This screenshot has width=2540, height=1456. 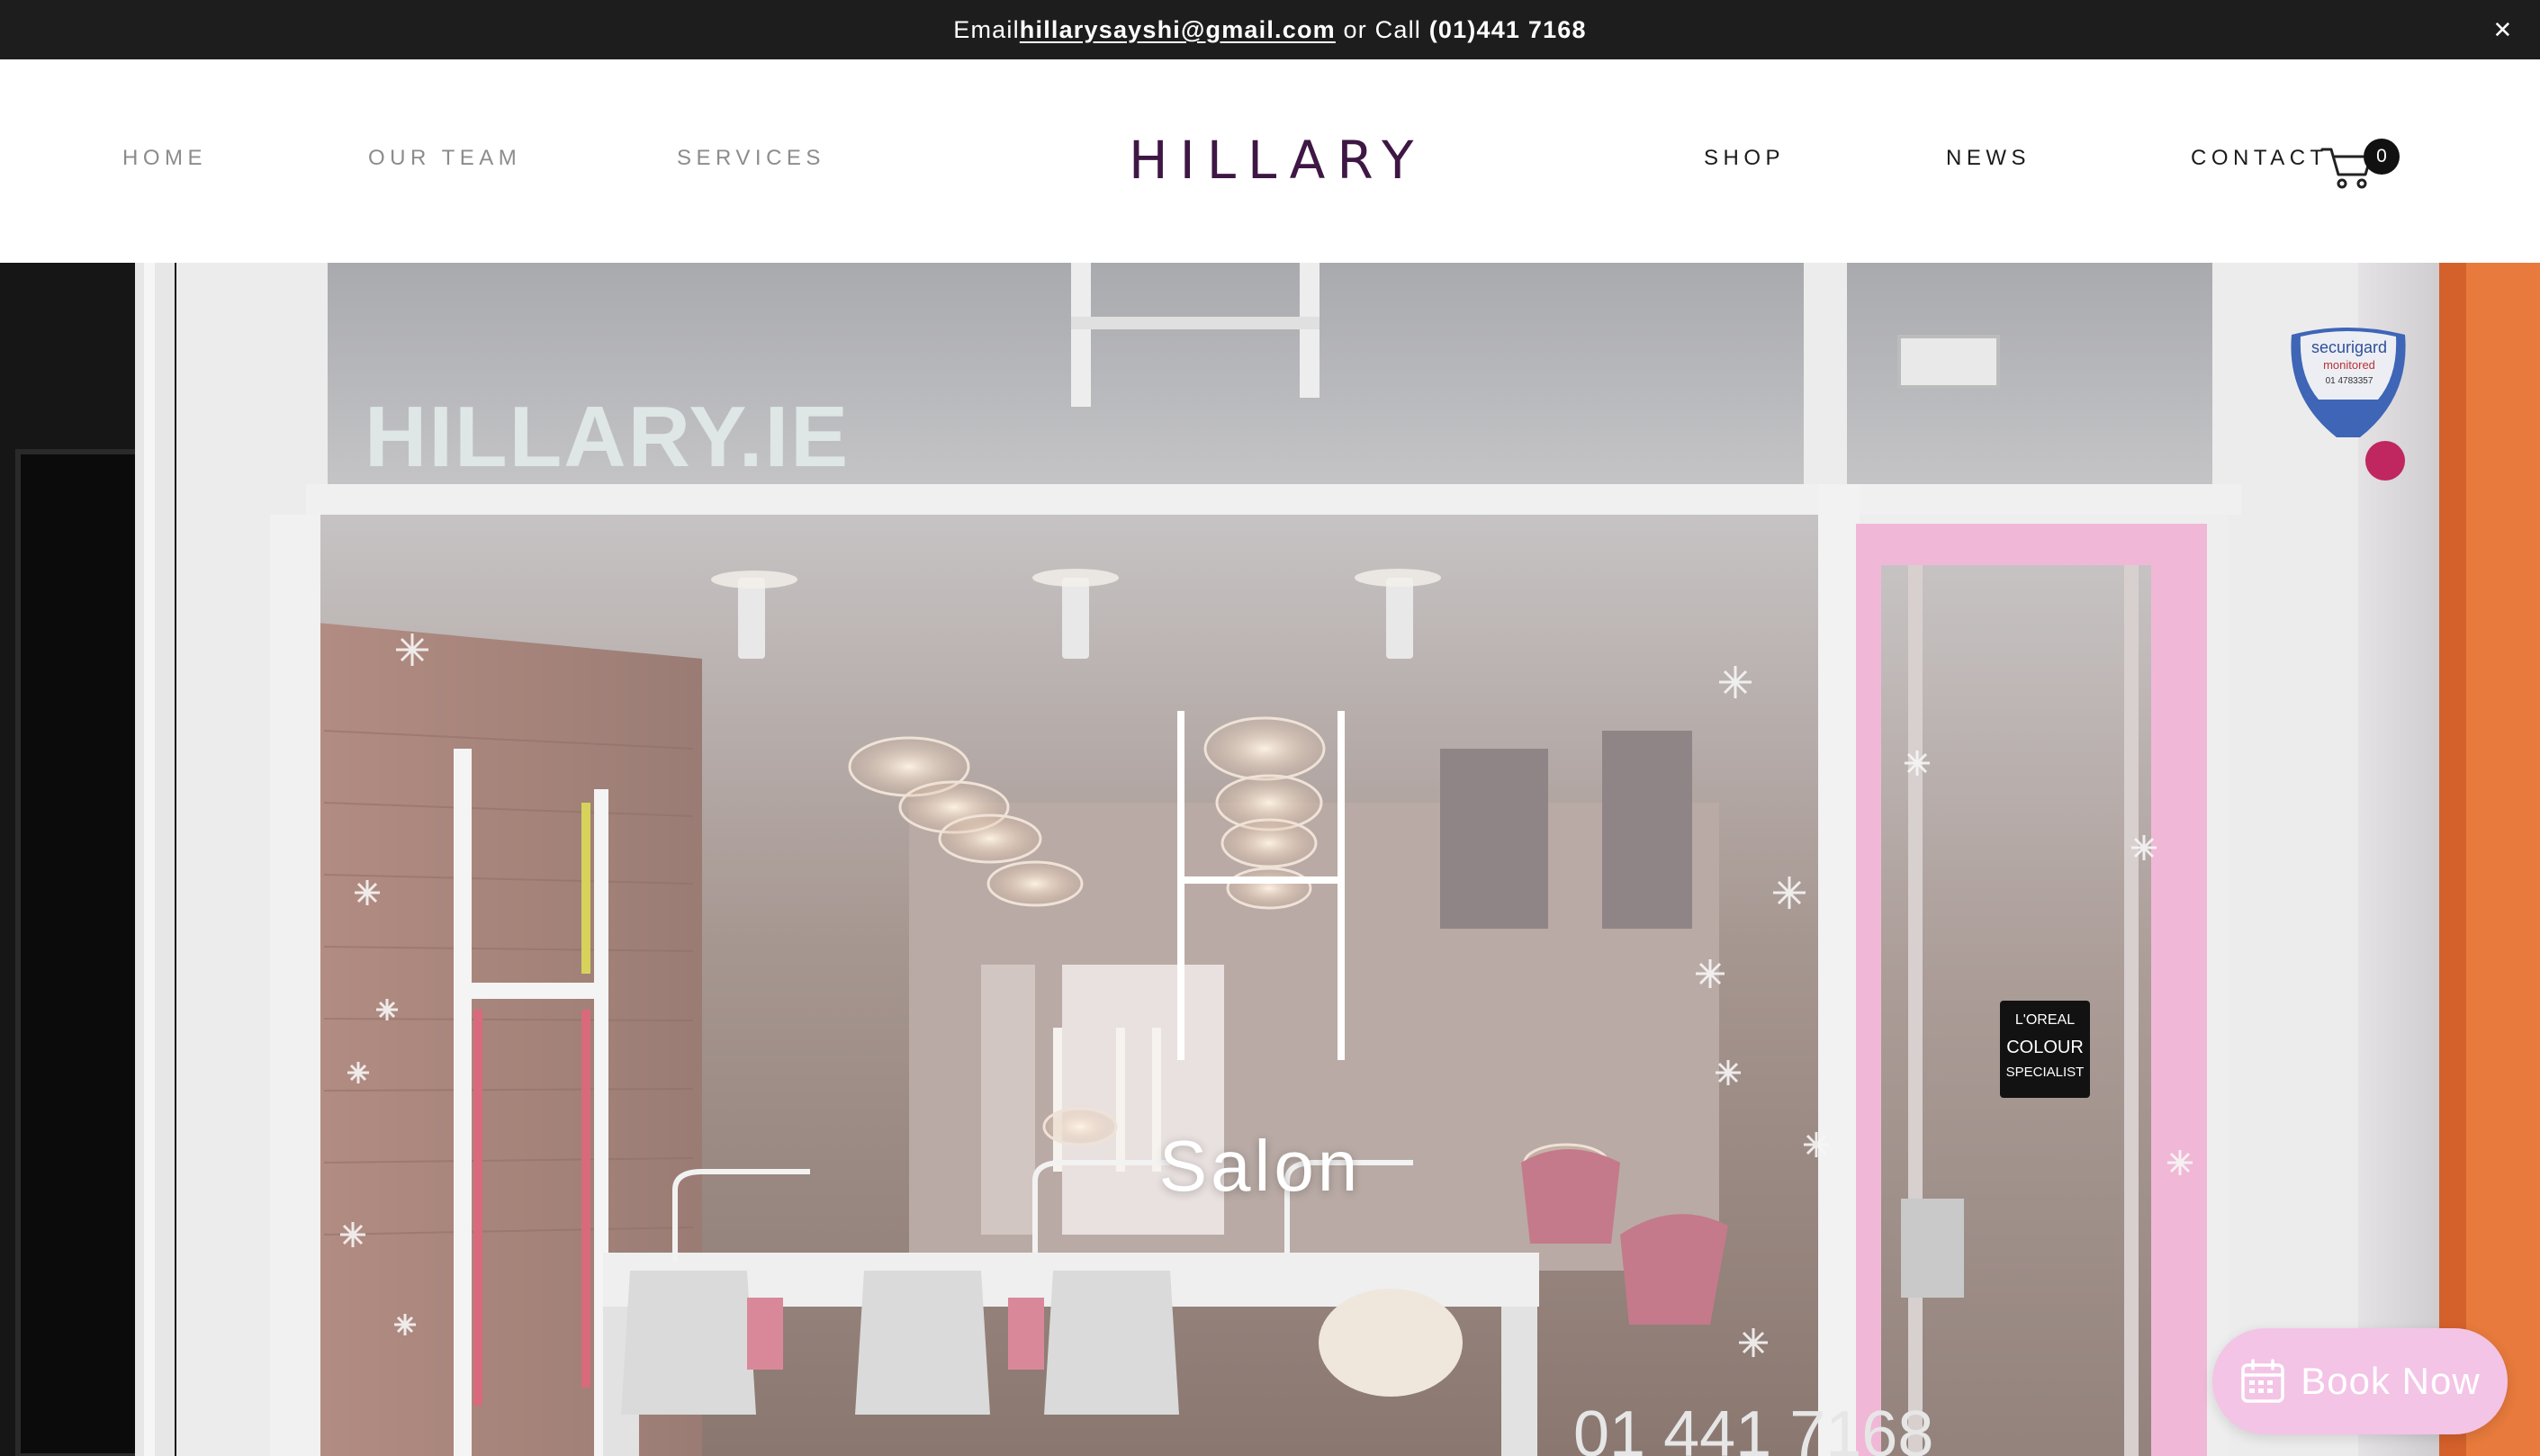 What do you see at coordinates (2349, 347) in the screenshot?
I see `svg-text: securigard` at bounding box center [2349, 347].